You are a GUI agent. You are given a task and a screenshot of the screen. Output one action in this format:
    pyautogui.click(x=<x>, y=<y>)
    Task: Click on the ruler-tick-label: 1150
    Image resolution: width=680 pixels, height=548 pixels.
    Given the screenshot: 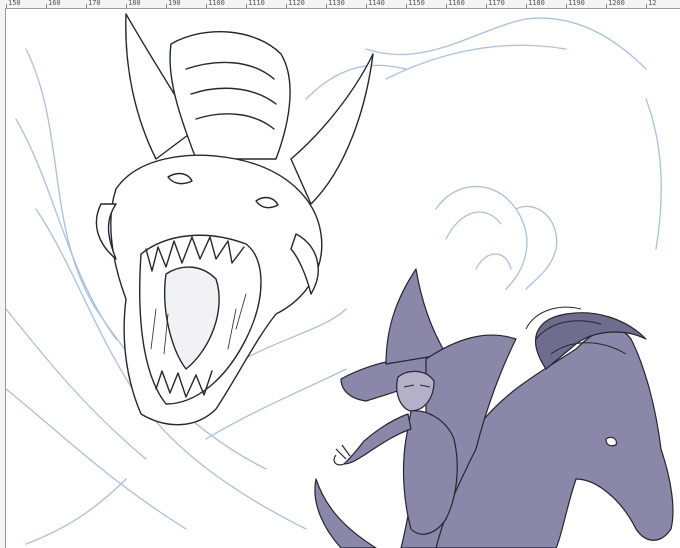 What is the action you would take?
    pyautogui.click(x=416, y=3)
    